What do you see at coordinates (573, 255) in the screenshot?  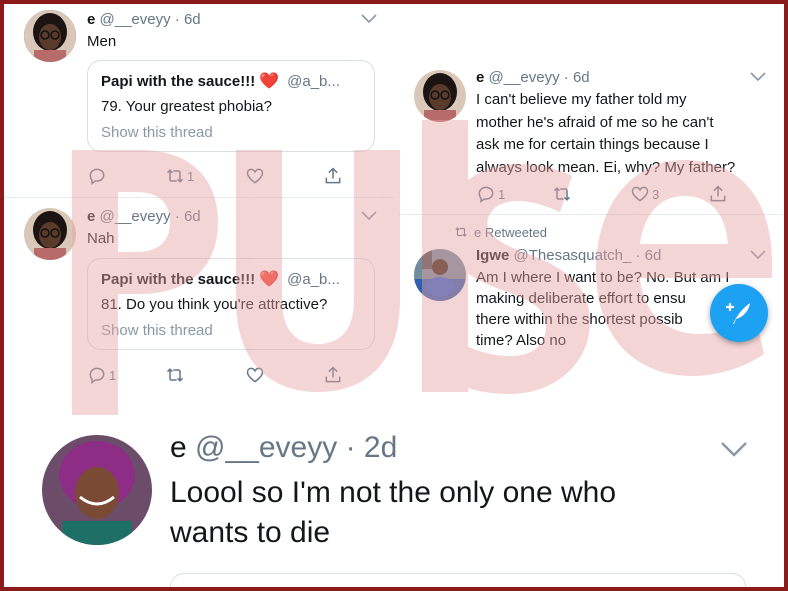 I see `username: @Thesasquatch_` at bounding box center [573, 255].